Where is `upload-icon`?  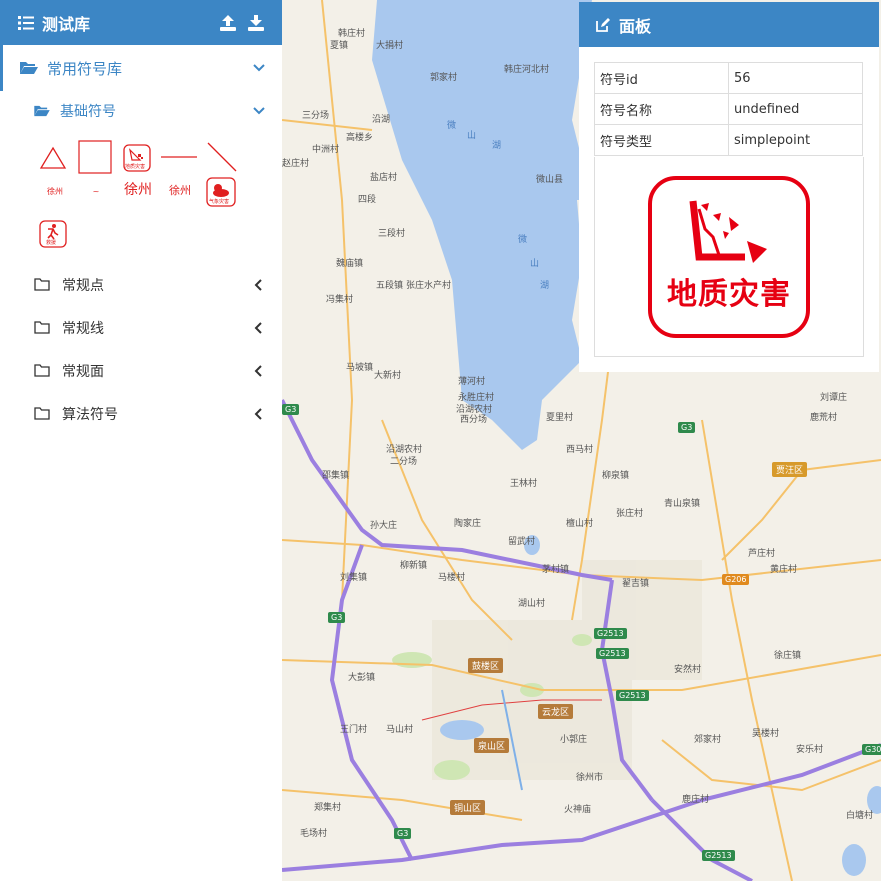
upload-icon is located at coordinates (228, 23).